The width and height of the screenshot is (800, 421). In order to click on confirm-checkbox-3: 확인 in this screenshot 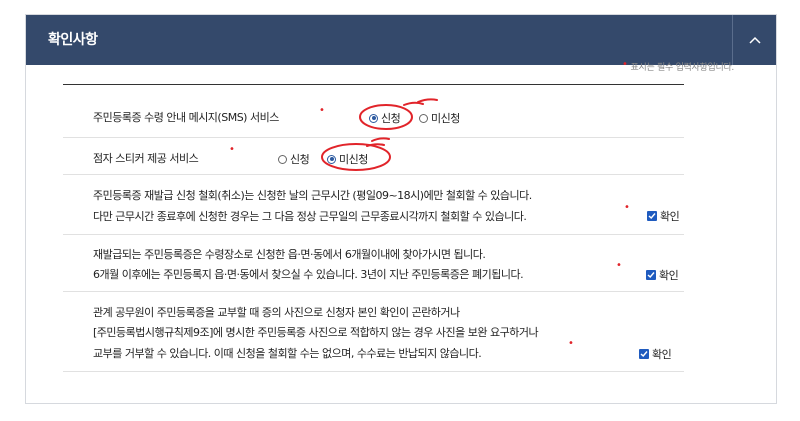, I will do `click(655, 354)`.